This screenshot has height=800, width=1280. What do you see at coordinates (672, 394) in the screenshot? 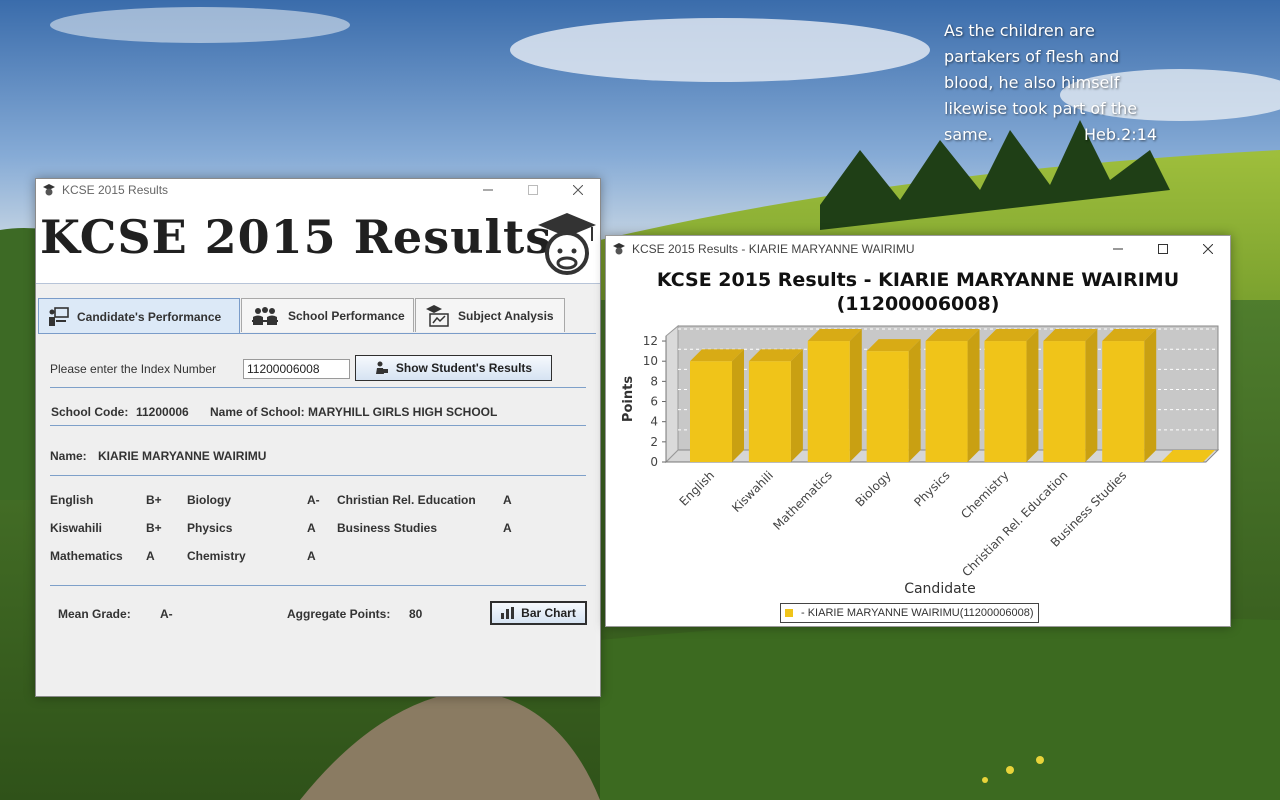
I see `plot-side-wall` at bounding box center [672, 394].